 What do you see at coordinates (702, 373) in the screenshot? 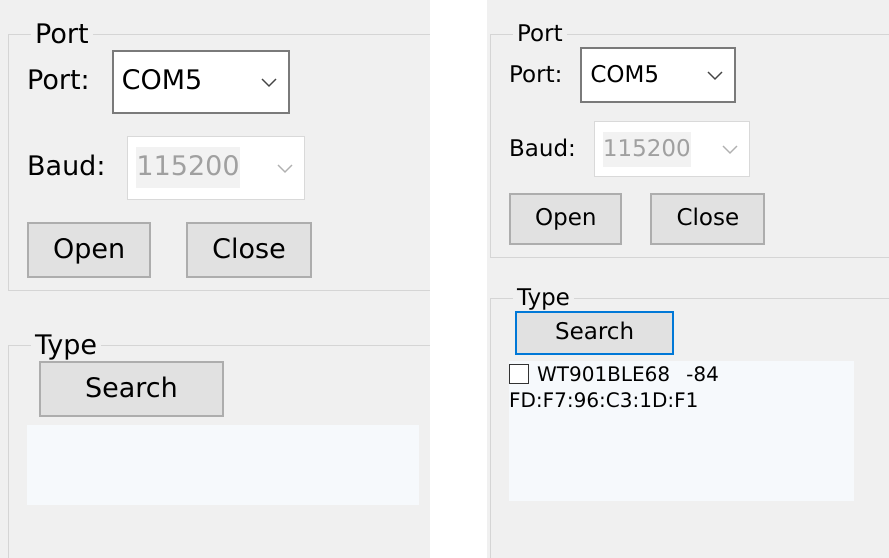
I see `signal-strength: -84` at bounding box center [702, 373].